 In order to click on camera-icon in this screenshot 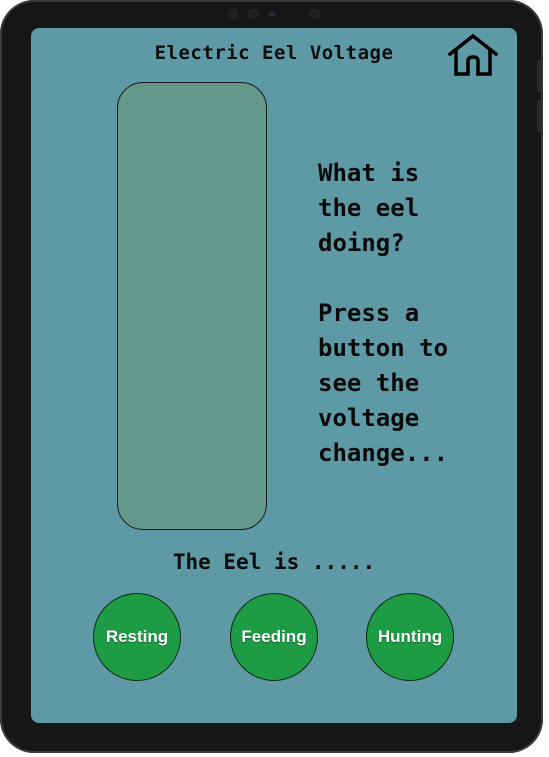, I will do `click(272, 14)`.